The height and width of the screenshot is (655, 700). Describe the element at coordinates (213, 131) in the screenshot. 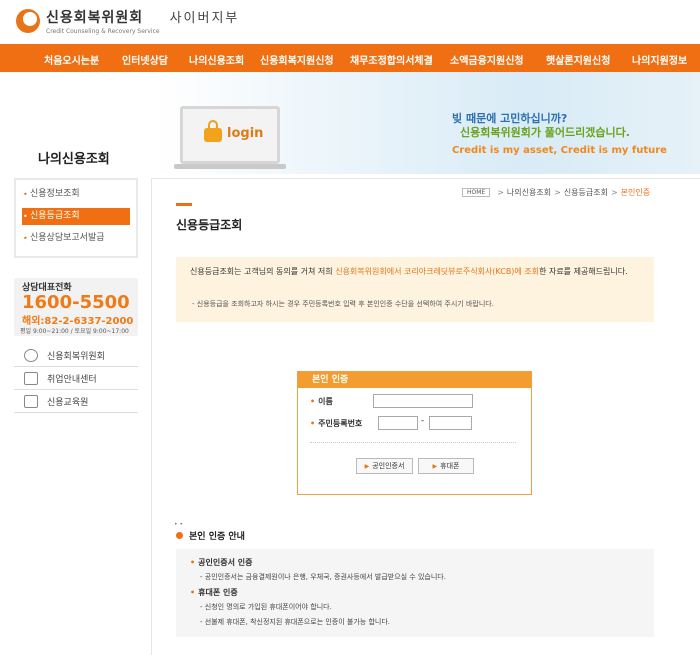

I see `lock-icon` at that location.